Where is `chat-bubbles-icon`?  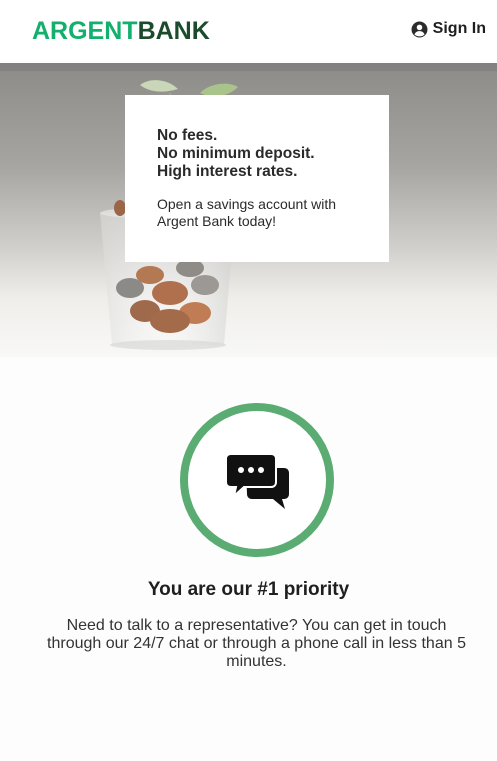 chat-bubbles-icon is located at coordinates (257, 481).